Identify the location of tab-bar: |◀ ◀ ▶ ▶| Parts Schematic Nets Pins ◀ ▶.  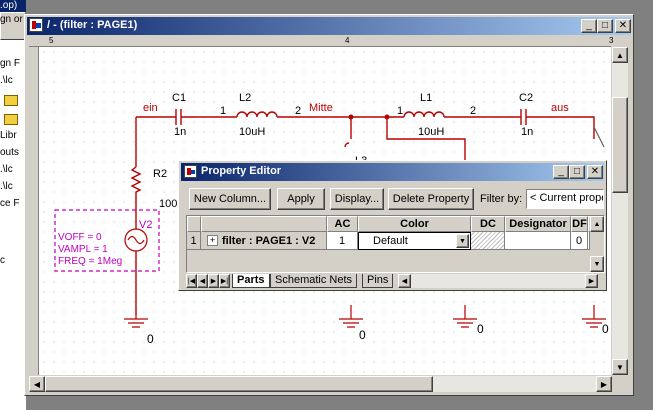
(392, 281).